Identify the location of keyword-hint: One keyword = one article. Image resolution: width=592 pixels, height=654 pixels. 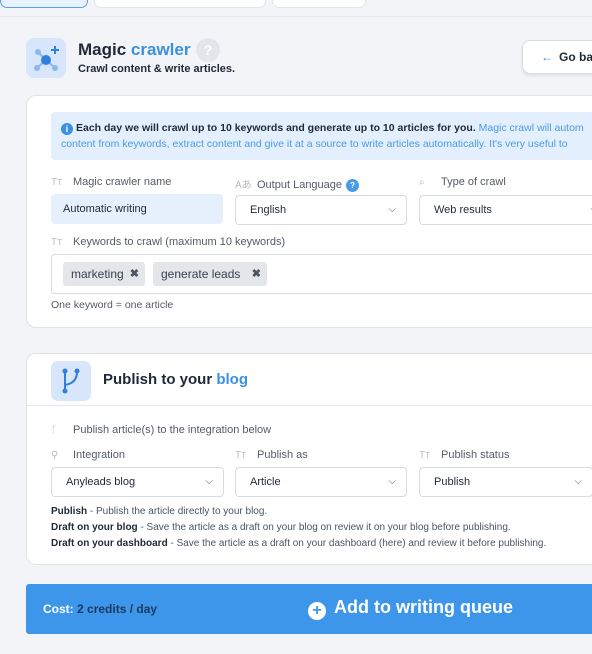
(112, 305).